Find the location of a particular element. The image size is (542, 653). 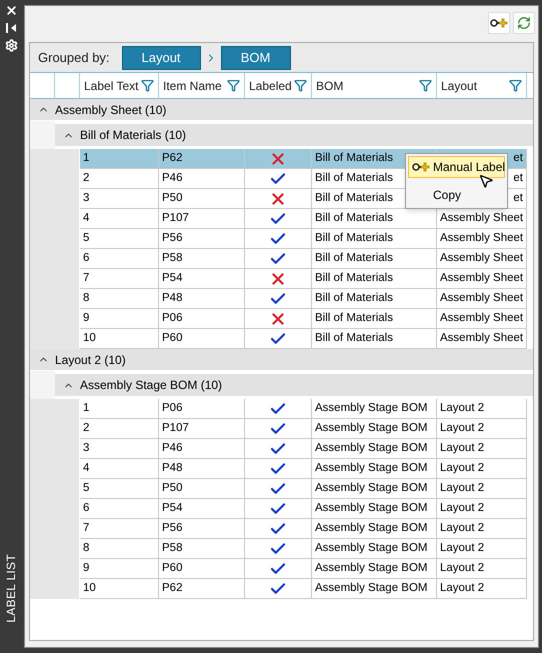

dock-icon is located at coordinates (11, 28).